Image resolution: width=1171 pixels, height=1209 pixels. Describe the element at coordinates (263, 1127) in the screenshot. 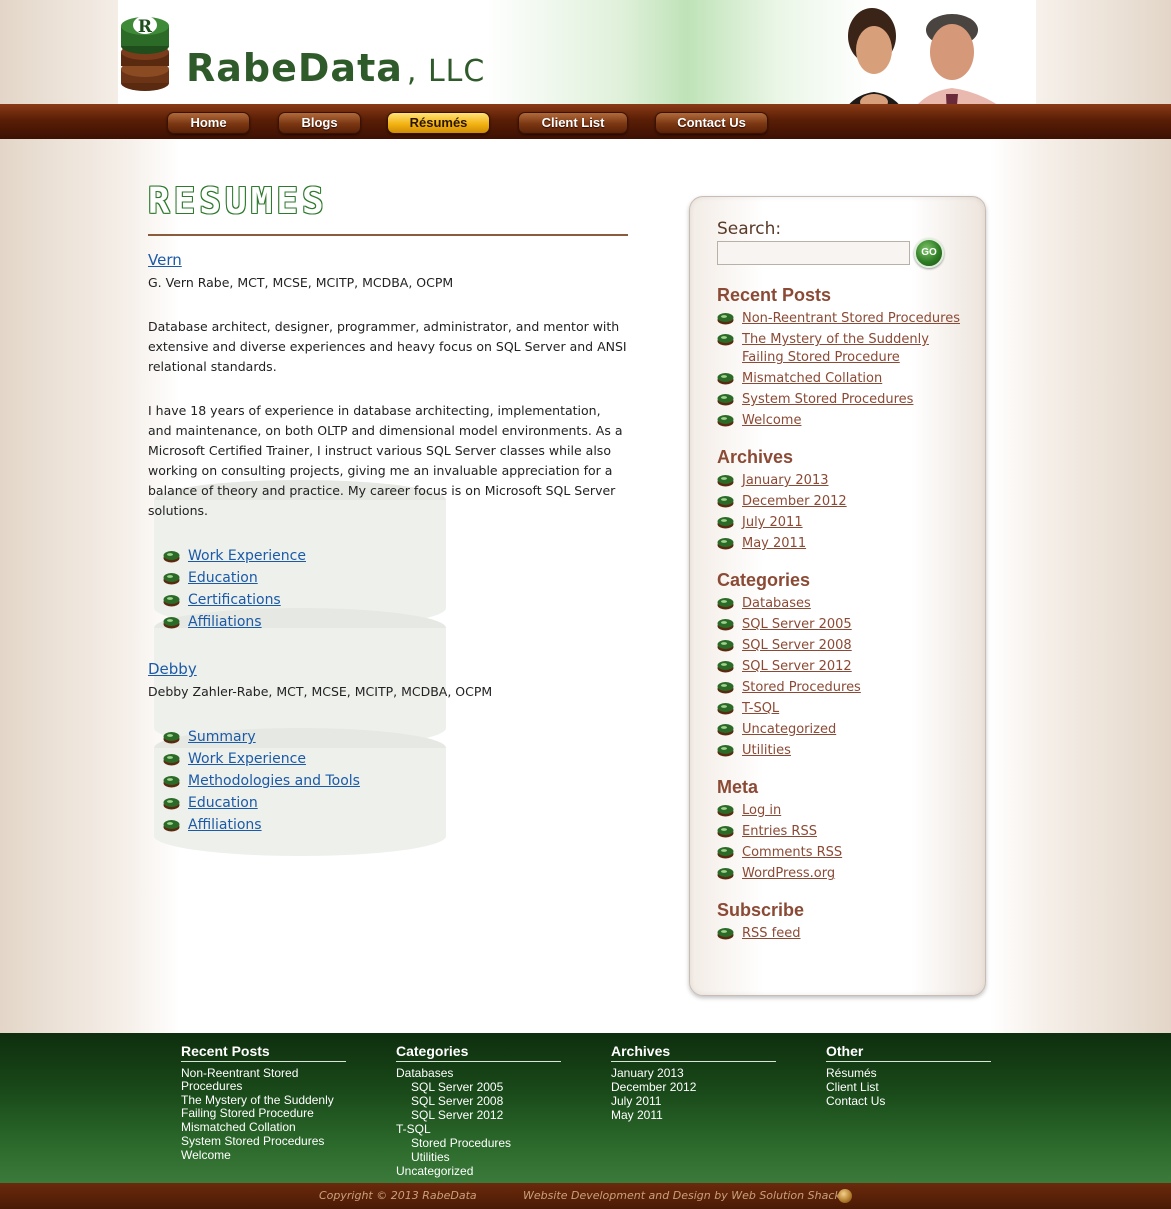

I see `footer-link: Mismatched Collation` at that location.